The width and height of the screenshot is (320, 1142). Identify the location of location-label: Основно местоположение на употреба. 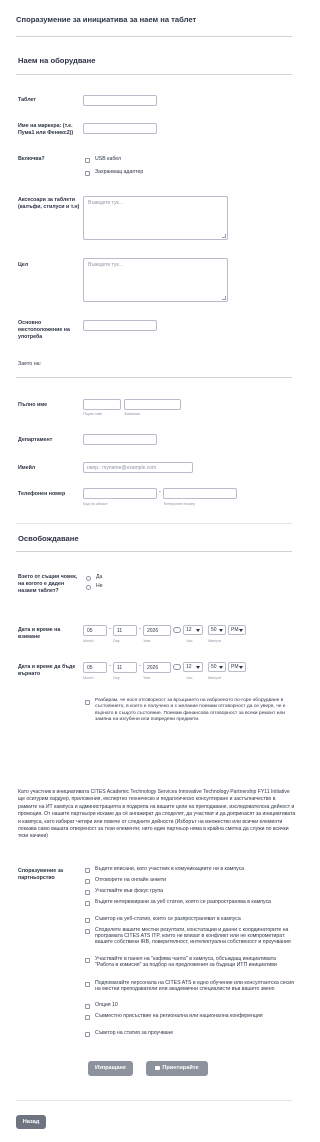
(44, 330).